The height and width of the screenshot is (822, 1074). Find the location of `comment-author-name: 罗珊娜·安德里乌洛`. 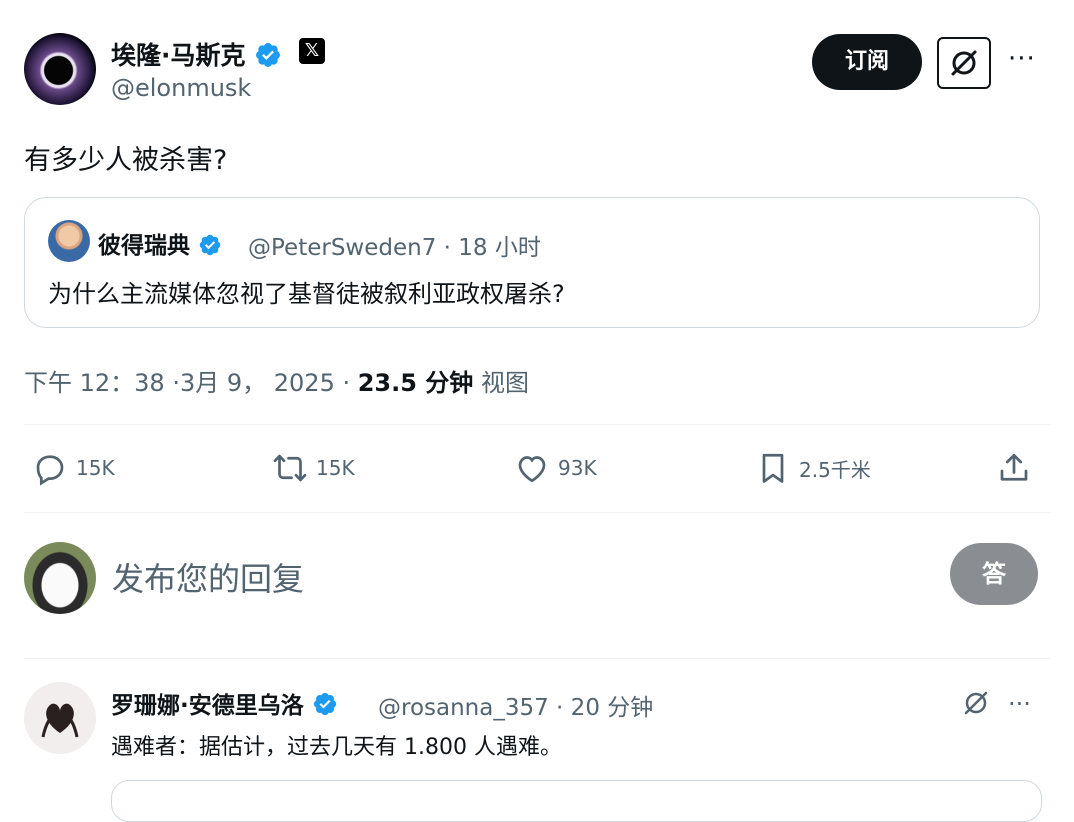

comment-author-name: 罗珊娜·安德里乌洛 is located at coordinates (224, 703).